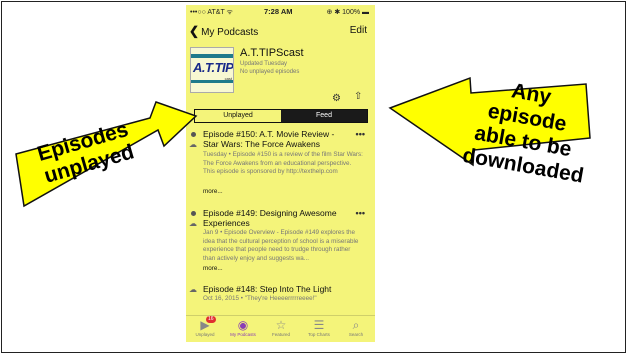  Describe the element at coordinates (212, 56) in the screenshot. I see `artwork-stripe` at that location.